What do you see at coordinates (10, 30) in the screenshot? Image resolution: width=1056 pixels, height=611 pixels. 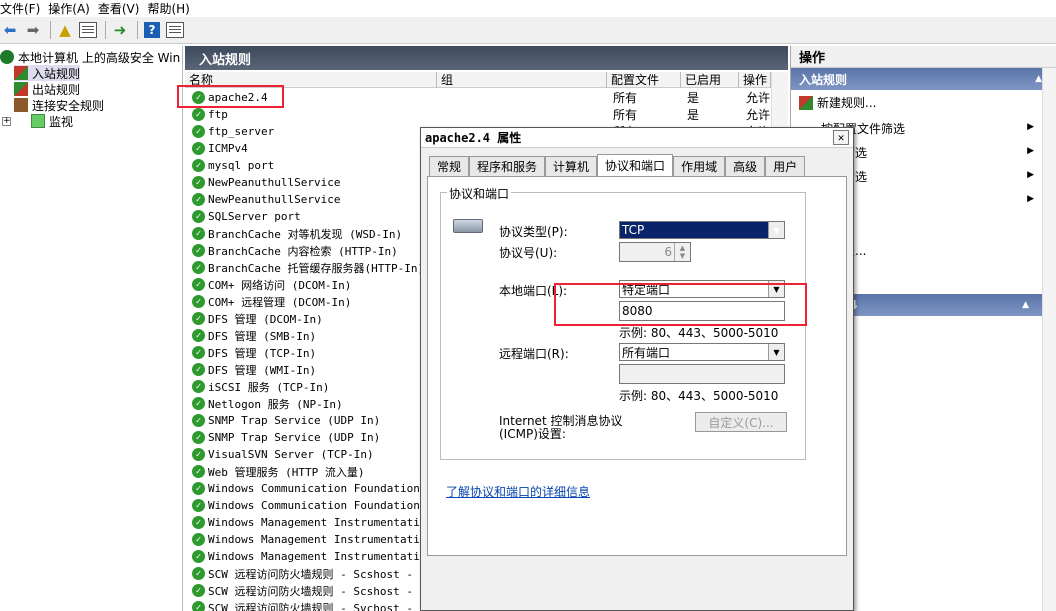 I see `back-icon: ⬅` at bounding box center [10, 30].